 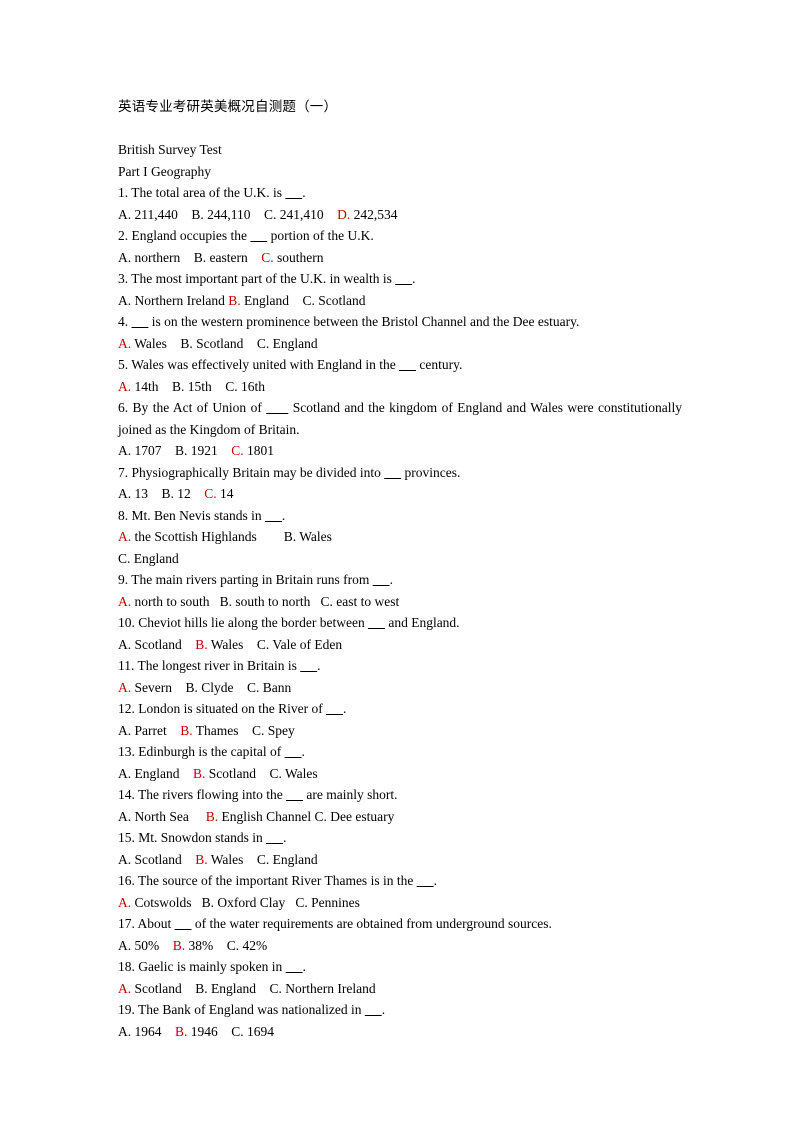 I want to click on question-3-blank, so click(x=403, y=278).